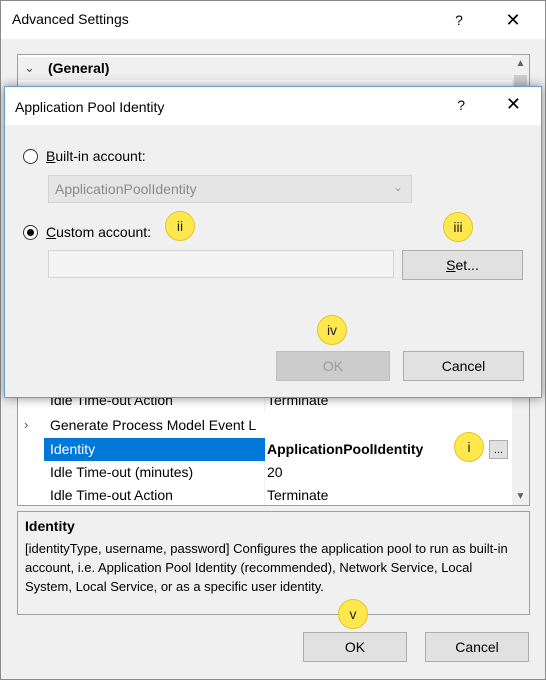 This screenshot has height=680, width=546. What do you see at coordinates (30, 156) in the screenshot?
I see `radio-icon` at bounding box center [30, 156].